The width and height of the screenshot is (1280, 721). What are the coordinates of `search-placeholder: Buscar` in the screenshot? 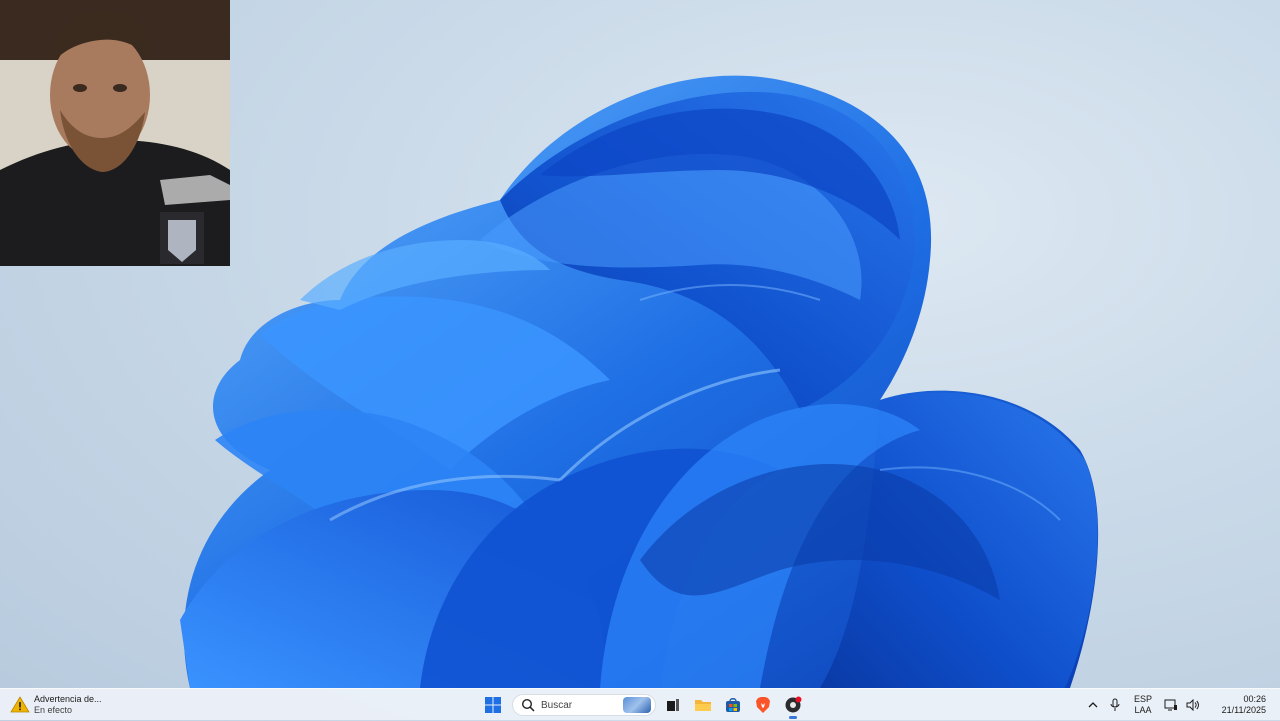 It's located at (557, 705).